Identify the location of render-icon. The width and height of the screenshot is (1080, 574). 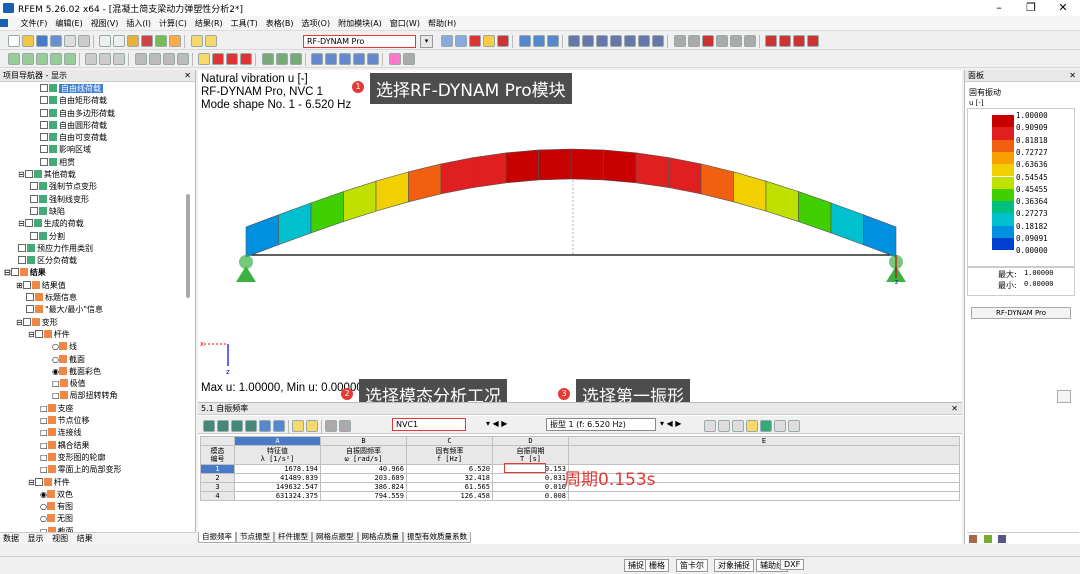
(204, 59).